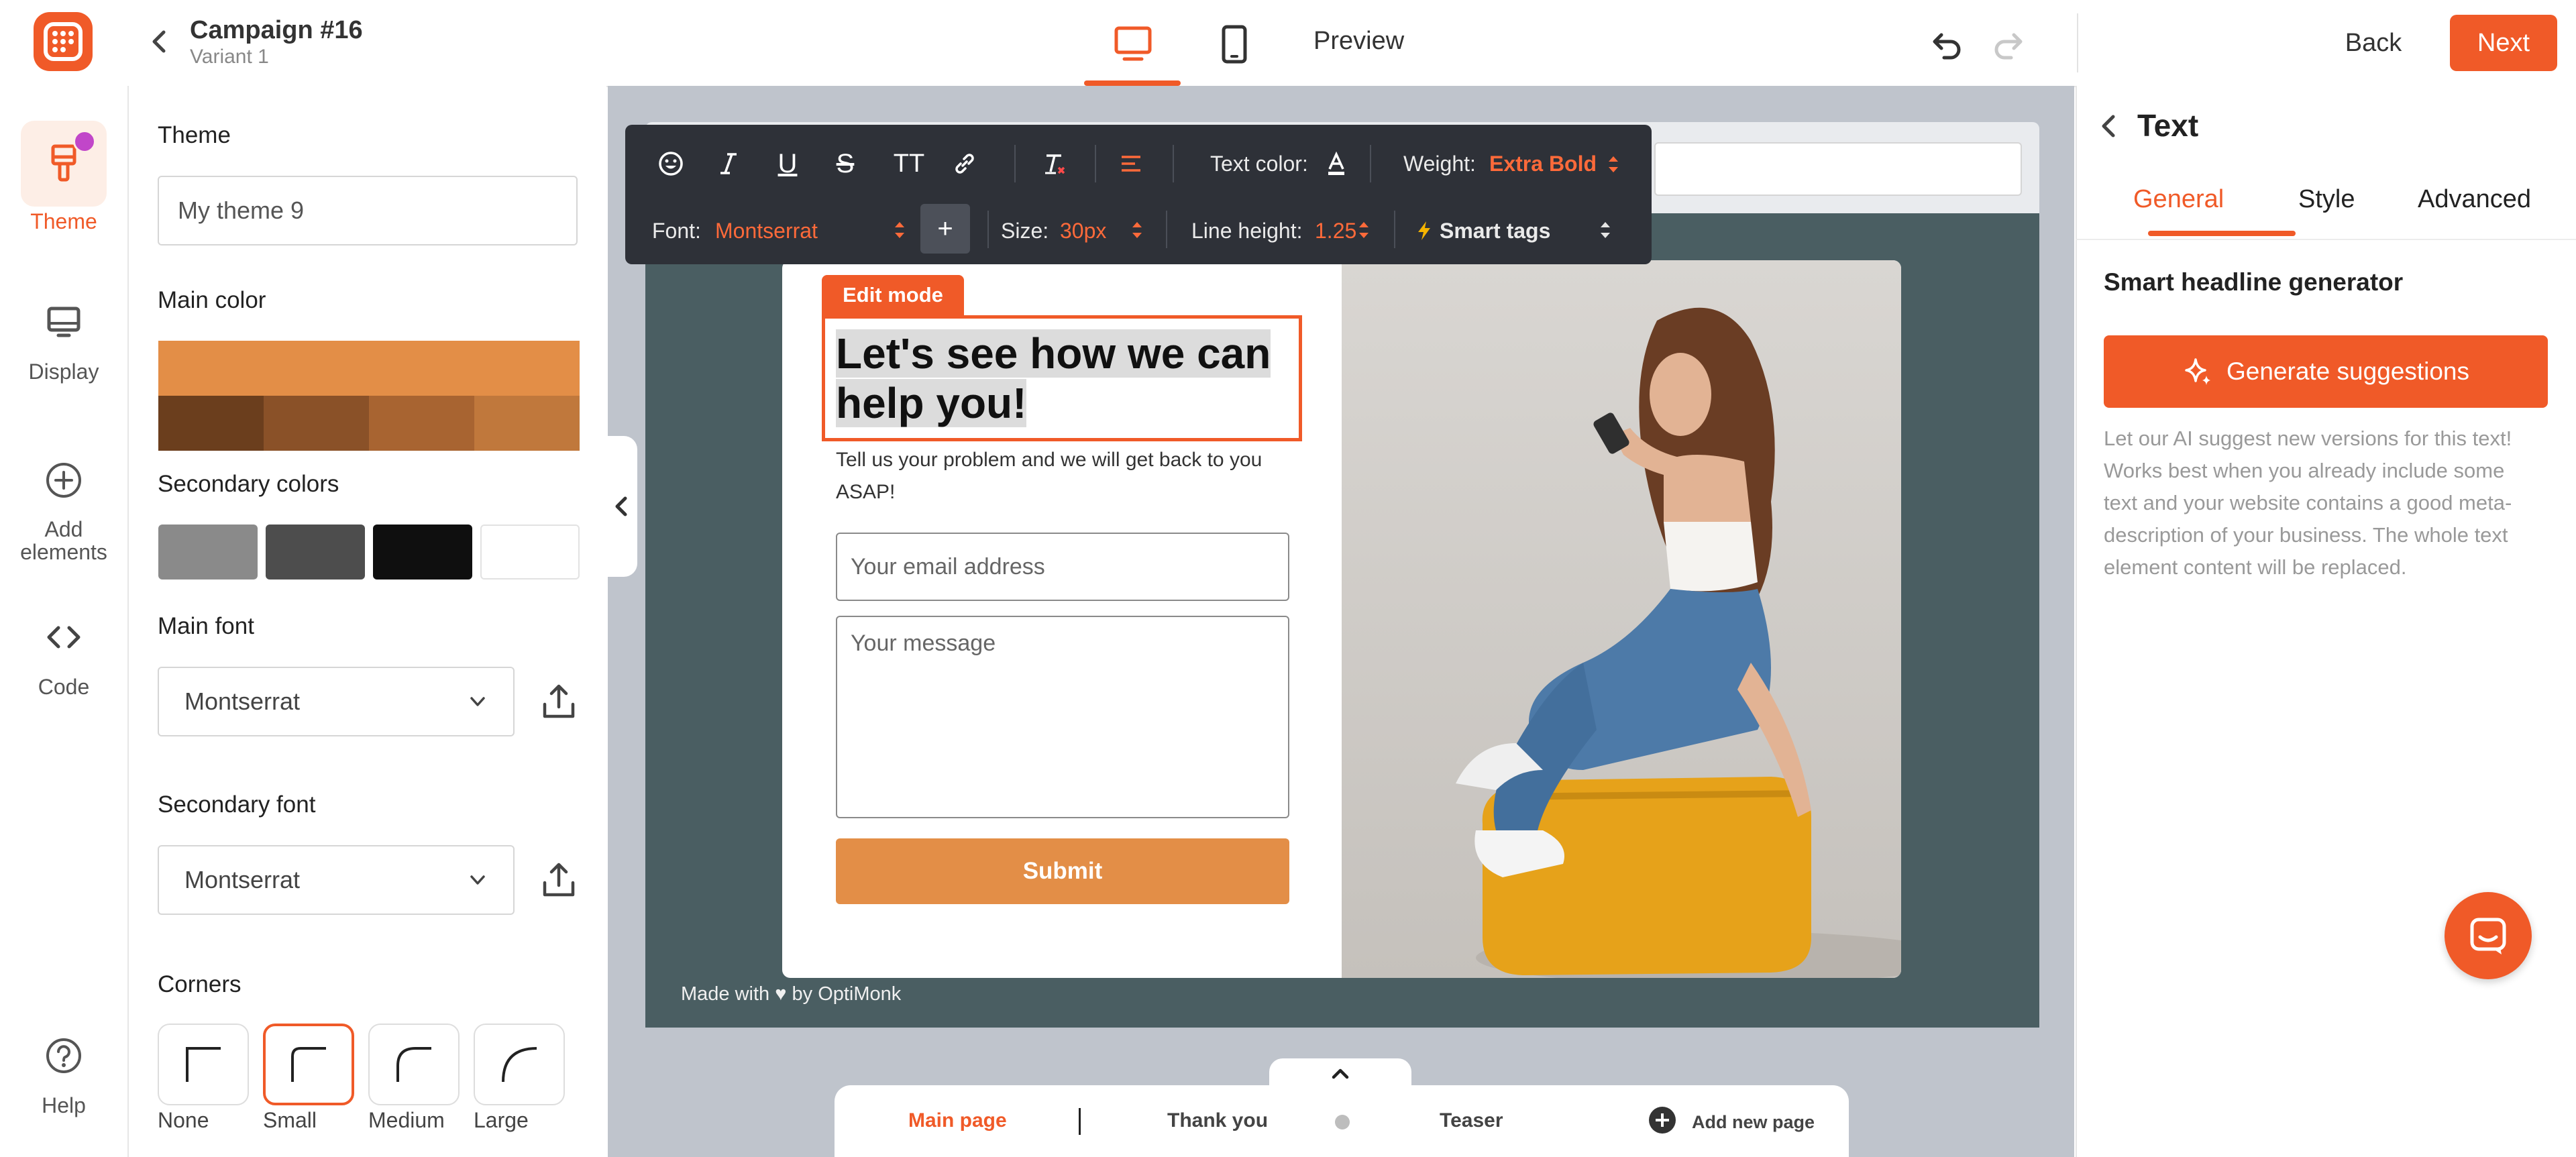 The height and width of the screenshot is (1157, 2576). Describe the element at coordinates (336, 701) in the screenshot. I see `main-font-select: Montserrat` at that location.